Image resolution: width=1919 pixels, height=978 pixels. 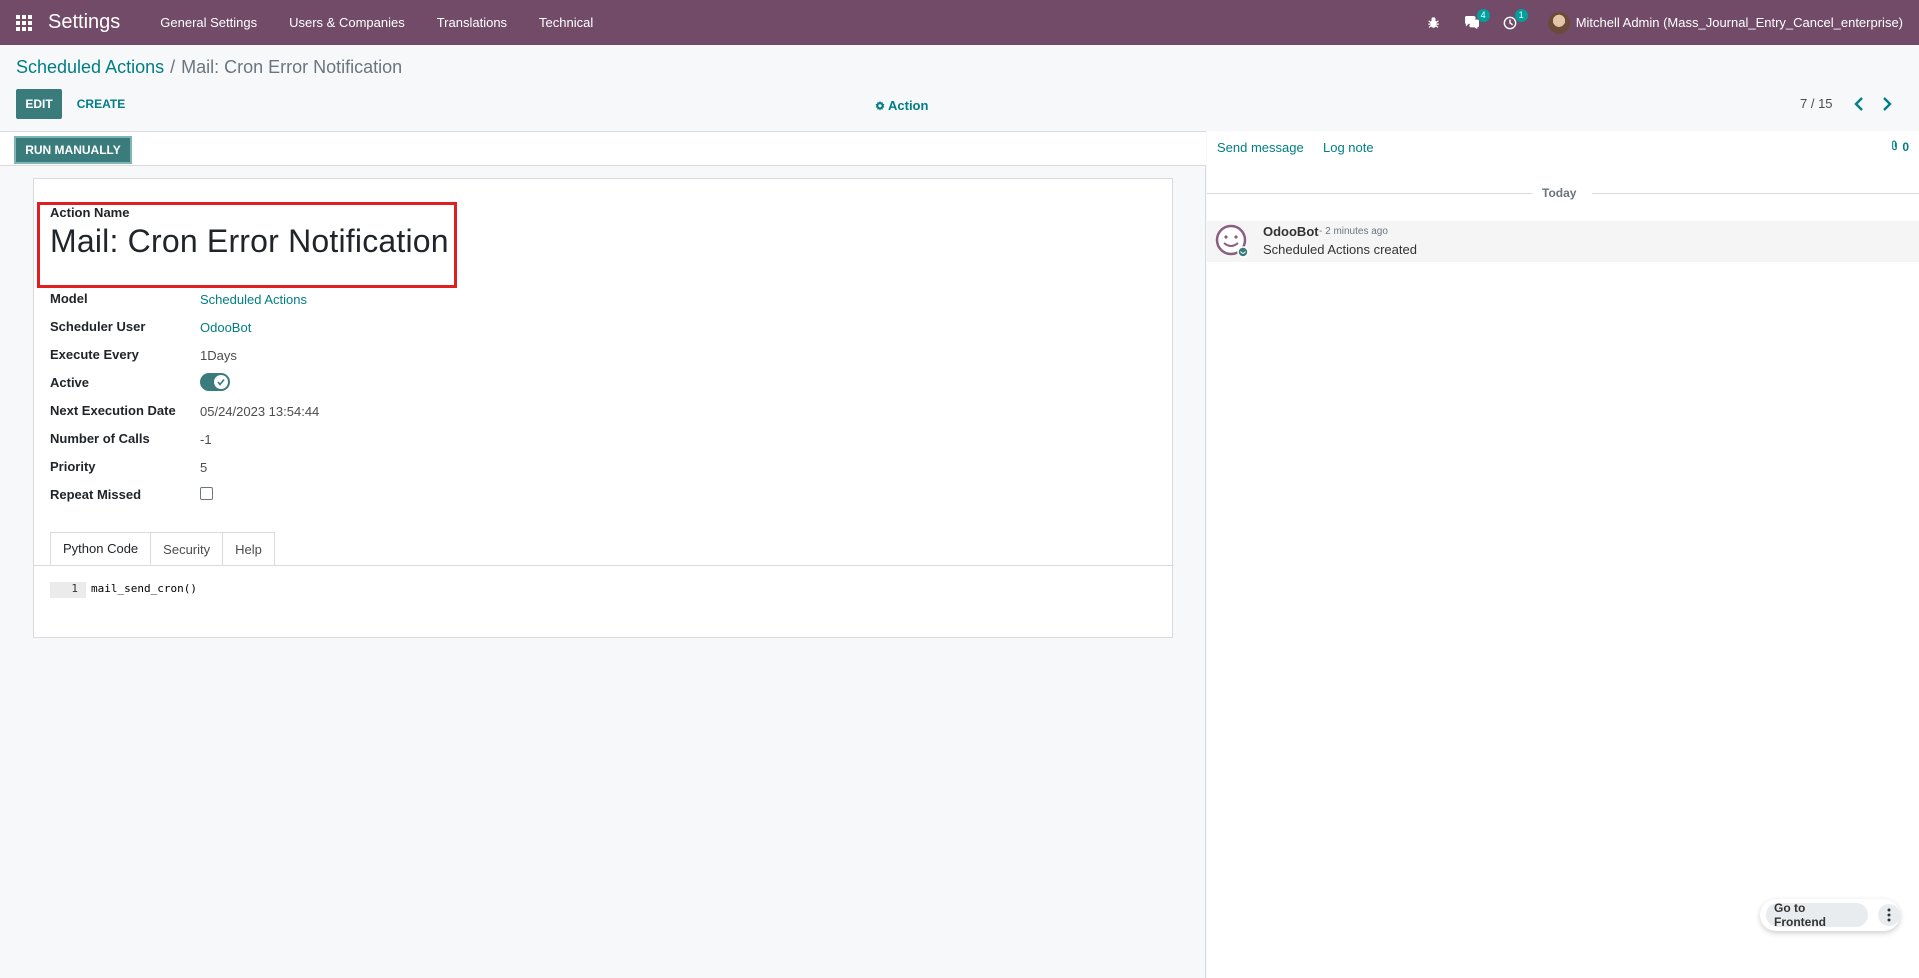 I want to click on notebook-tabs: Python Code Security Help, so click(x=162, y=548).